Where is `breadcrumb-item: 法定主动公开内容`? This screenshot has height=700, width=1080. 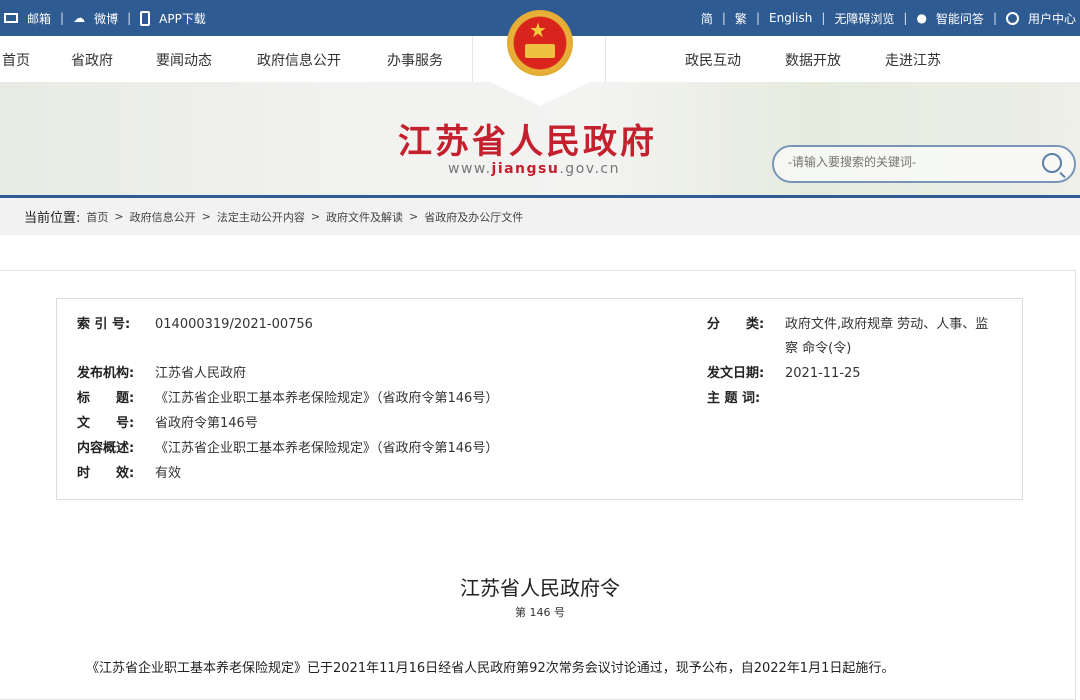
breadcrumb-item: 法定主动公开内容 is located at coordinates (261, 217).